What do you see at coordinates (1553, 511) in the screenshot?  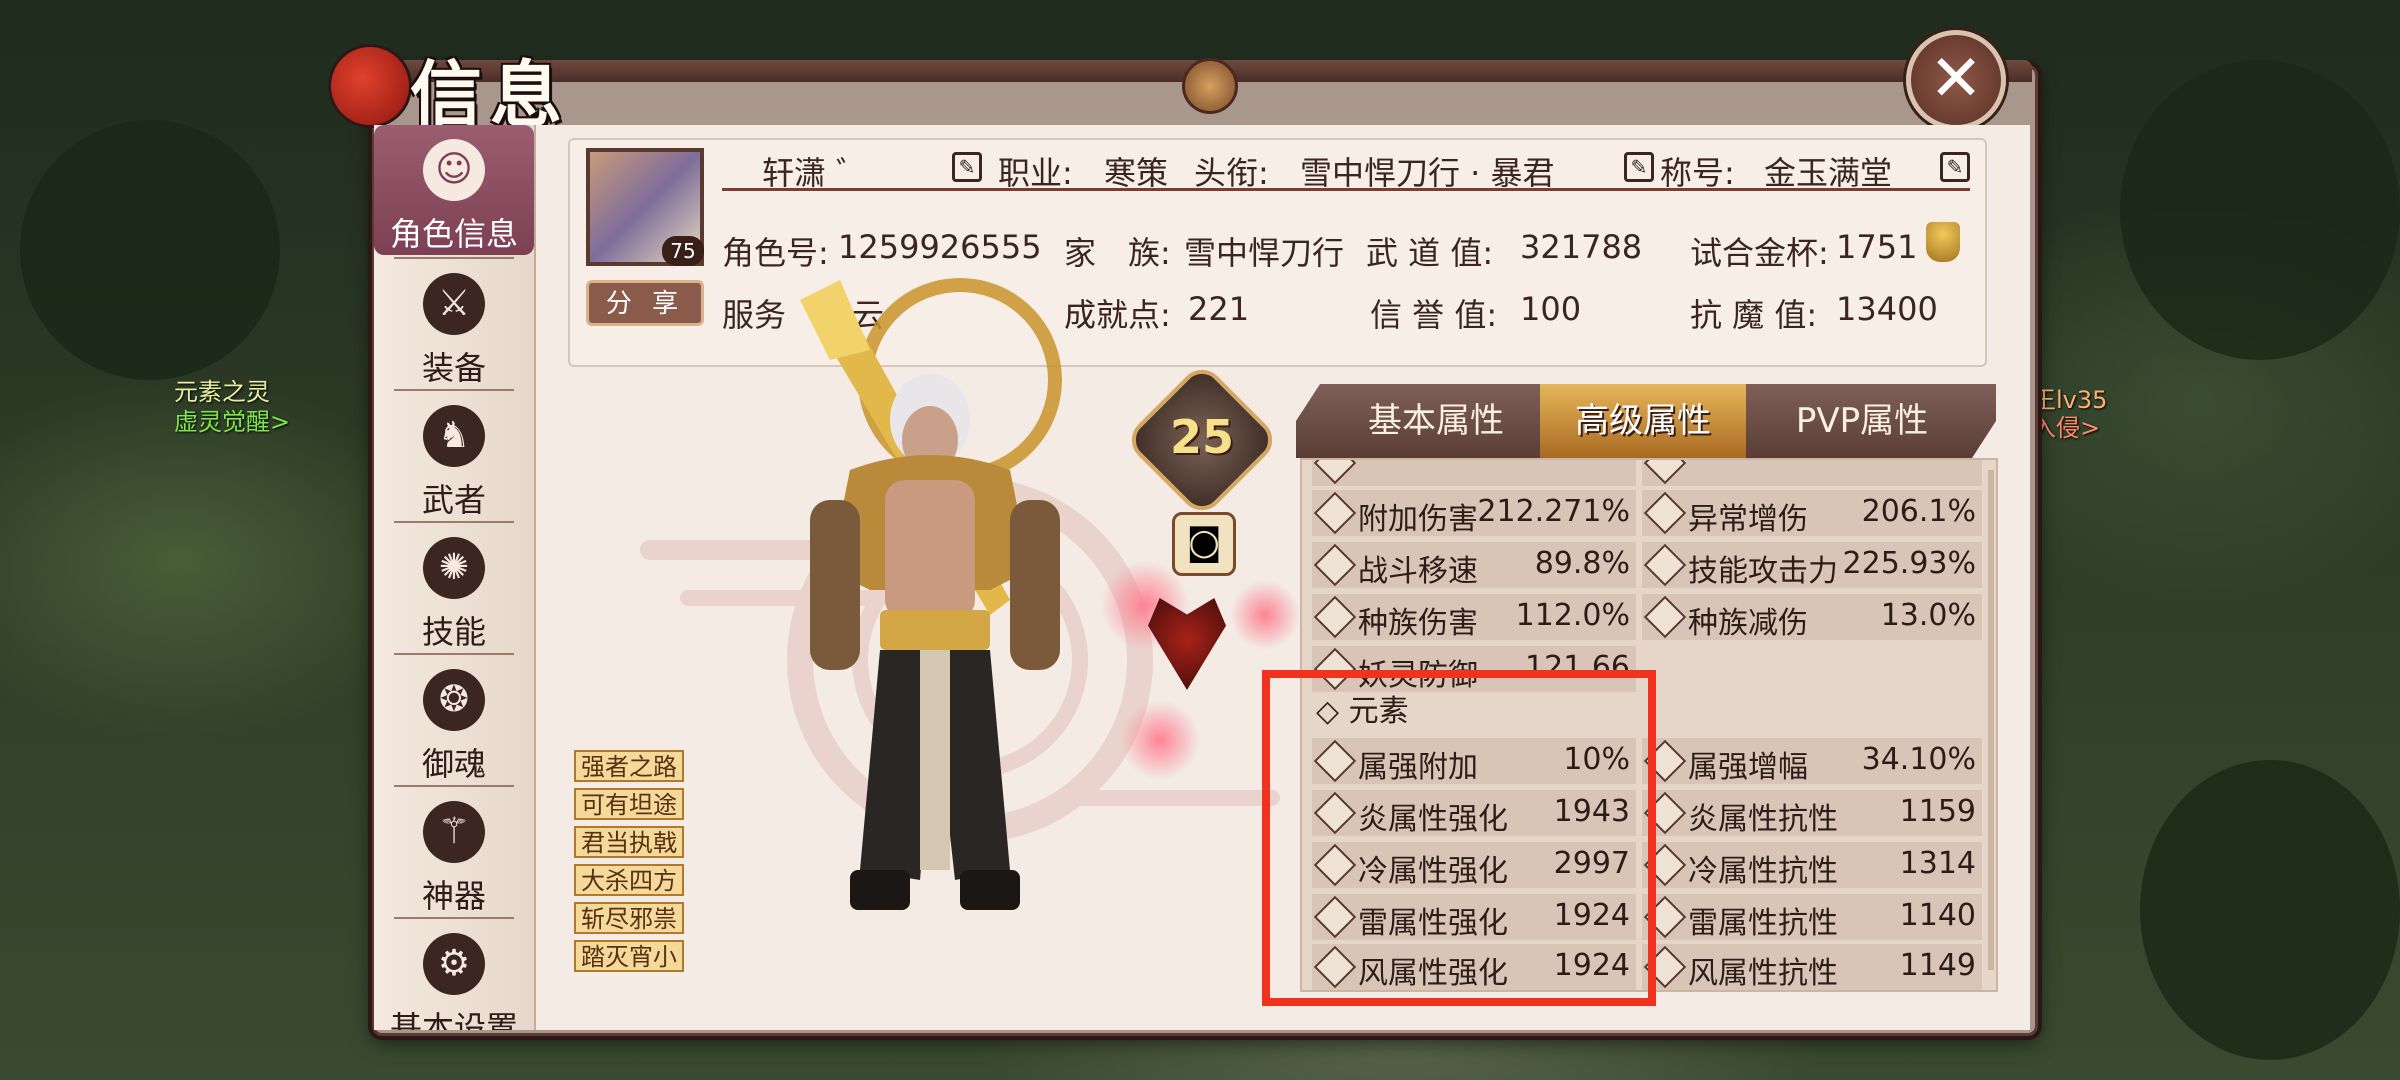 I see `stat-value: 212.271%` at bounding box center [1553, 511].